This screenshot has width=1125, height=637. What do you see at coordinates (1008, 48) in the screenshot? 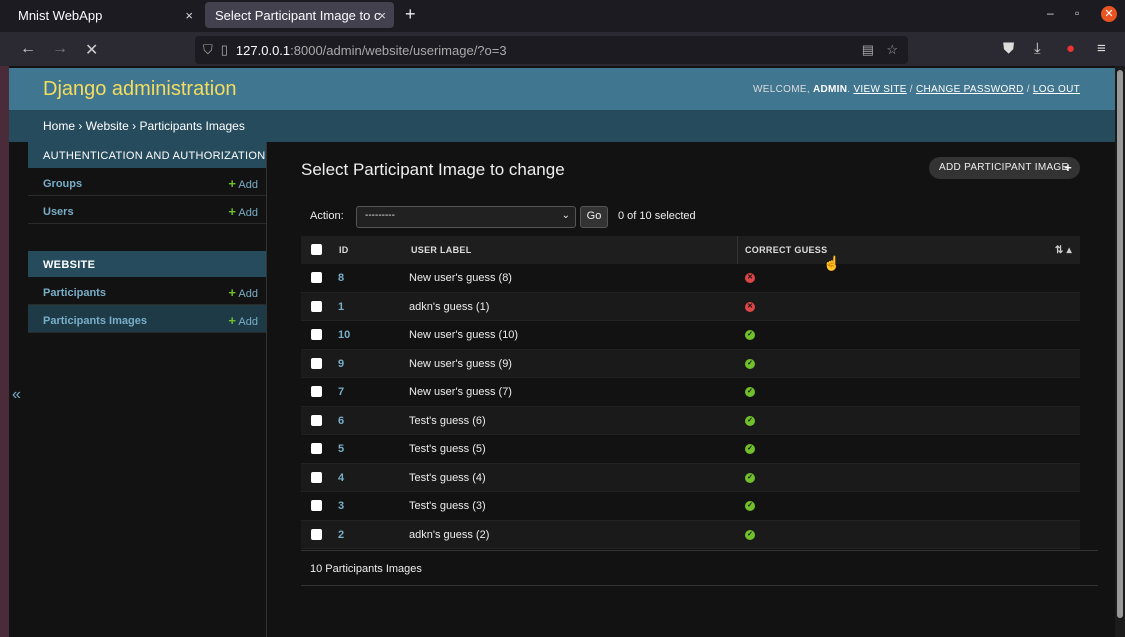
I see `pocket-icon: ⛊` at bounding box center [1008, 48].